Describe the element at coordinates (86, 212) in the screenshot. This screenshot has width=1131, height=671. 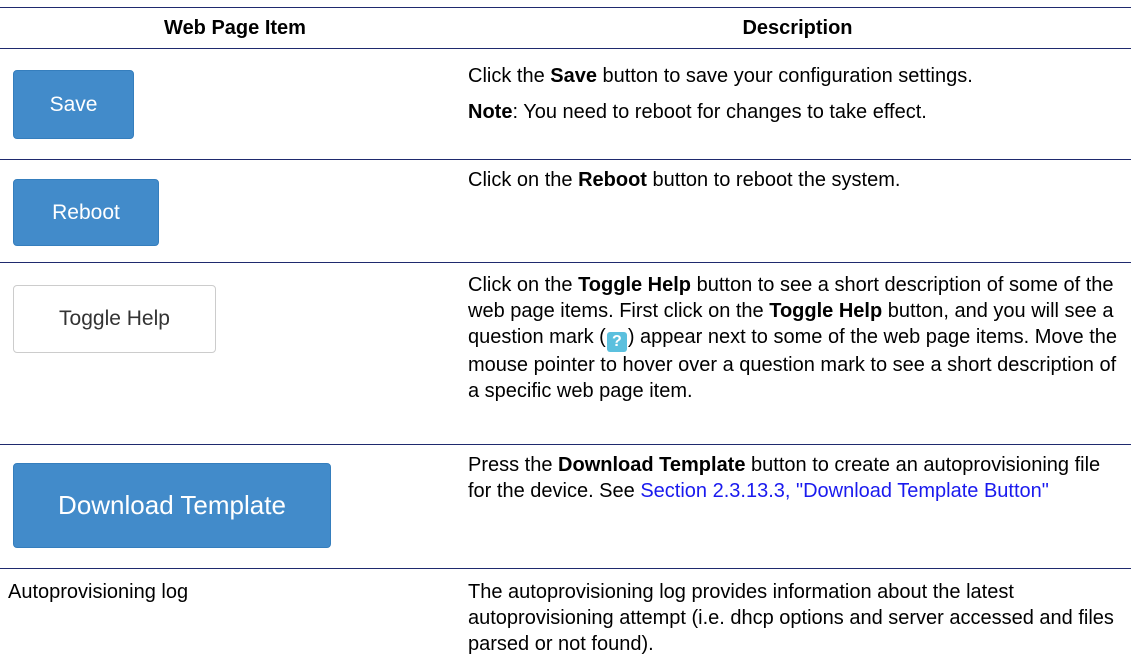
I see `reboot-button: Reboot` at that location.